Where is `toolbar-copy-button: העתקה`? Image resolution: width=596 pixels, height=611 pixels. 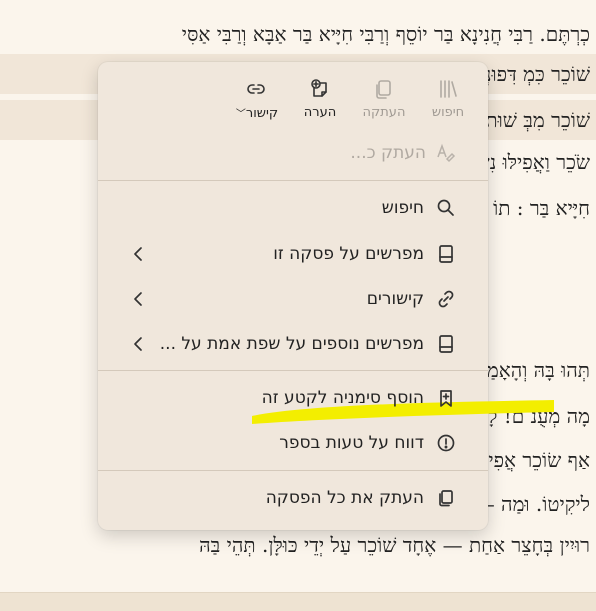 toolbar-copy-button: העתקה is located at coordinates (384, 101).